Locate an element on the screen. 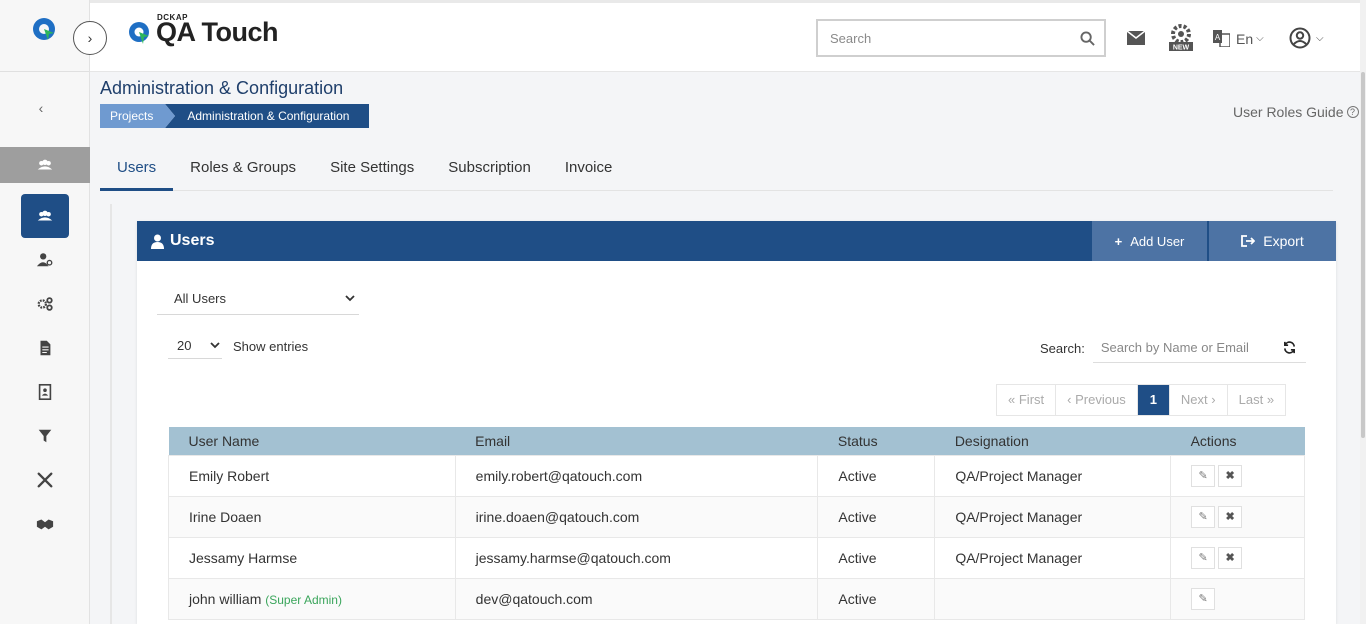  tab-roles-groups: Roles & Groups is located at coordinates (243, 170).